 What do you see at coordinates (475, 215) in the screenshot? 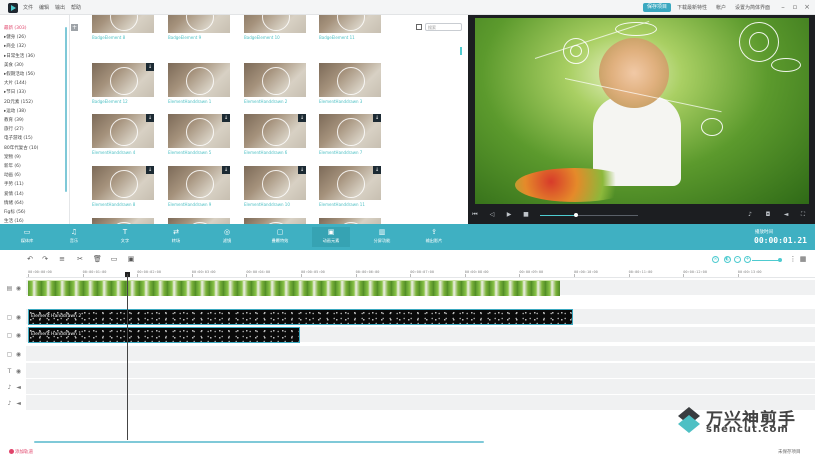
I see `prev-frame-icon: ⏮` at bounding box center [475, 215].